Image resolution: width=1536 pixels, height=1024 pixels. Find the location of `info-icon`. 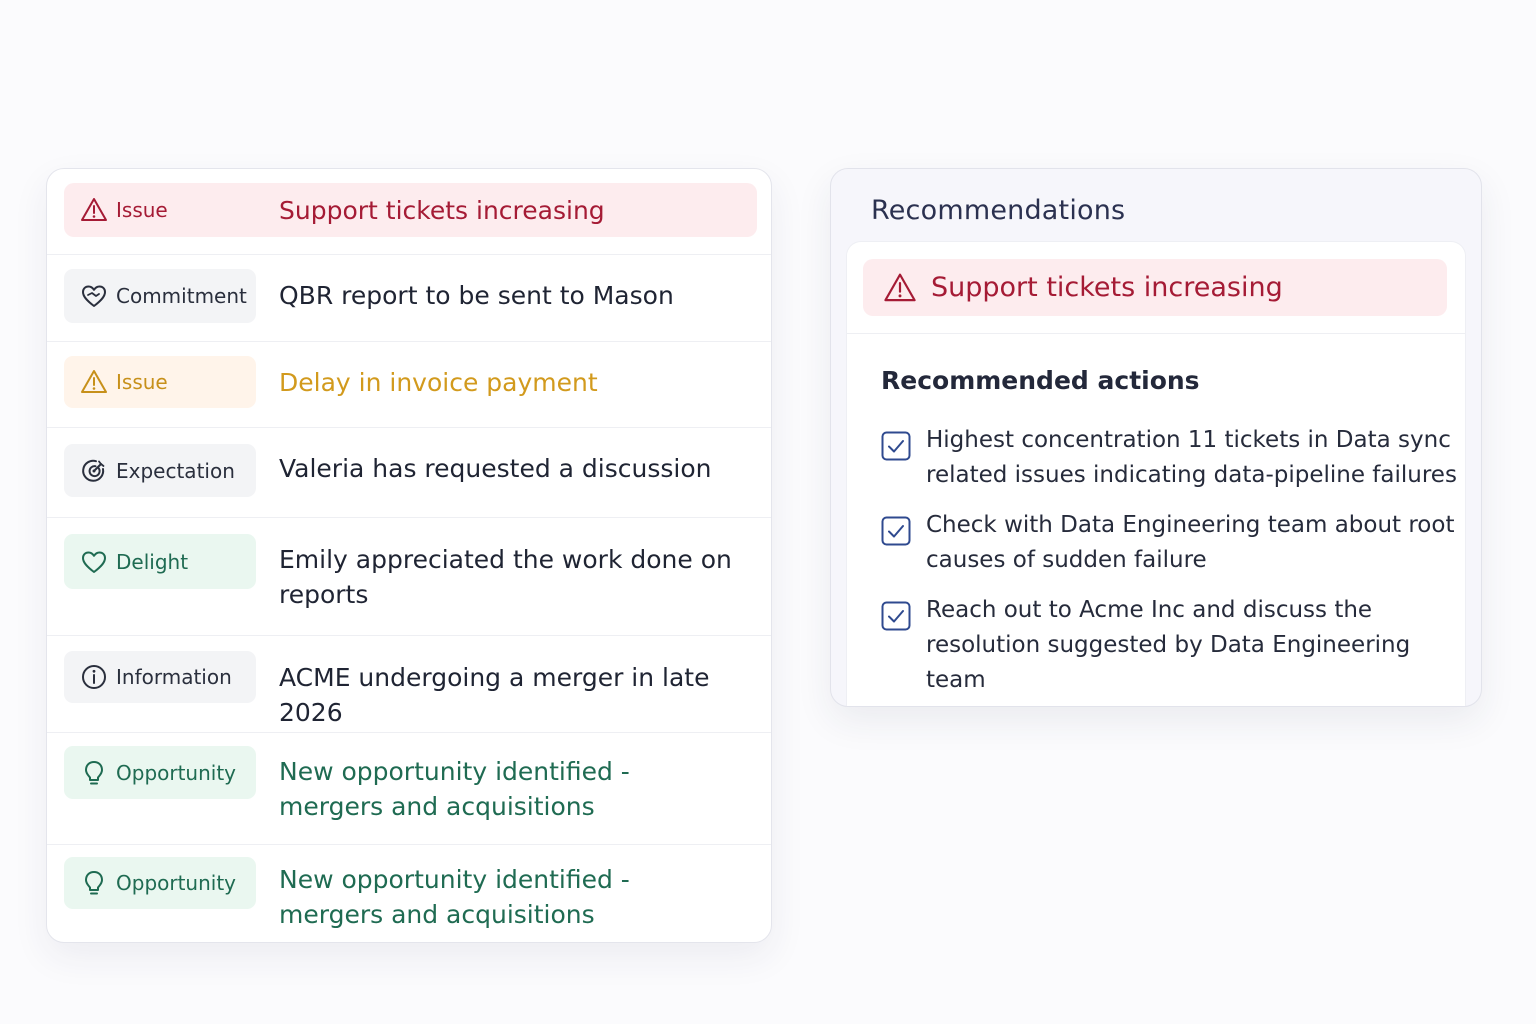

info-icon is located at coordinates (94, 677).